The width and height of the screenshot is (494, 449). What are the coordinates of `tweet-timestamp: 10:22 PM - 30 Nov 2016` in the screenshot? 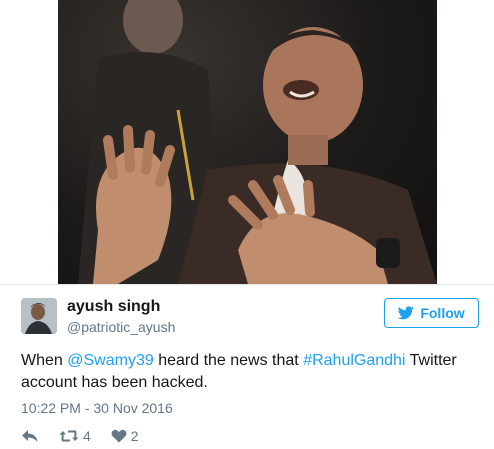 It's located at (97, 408).